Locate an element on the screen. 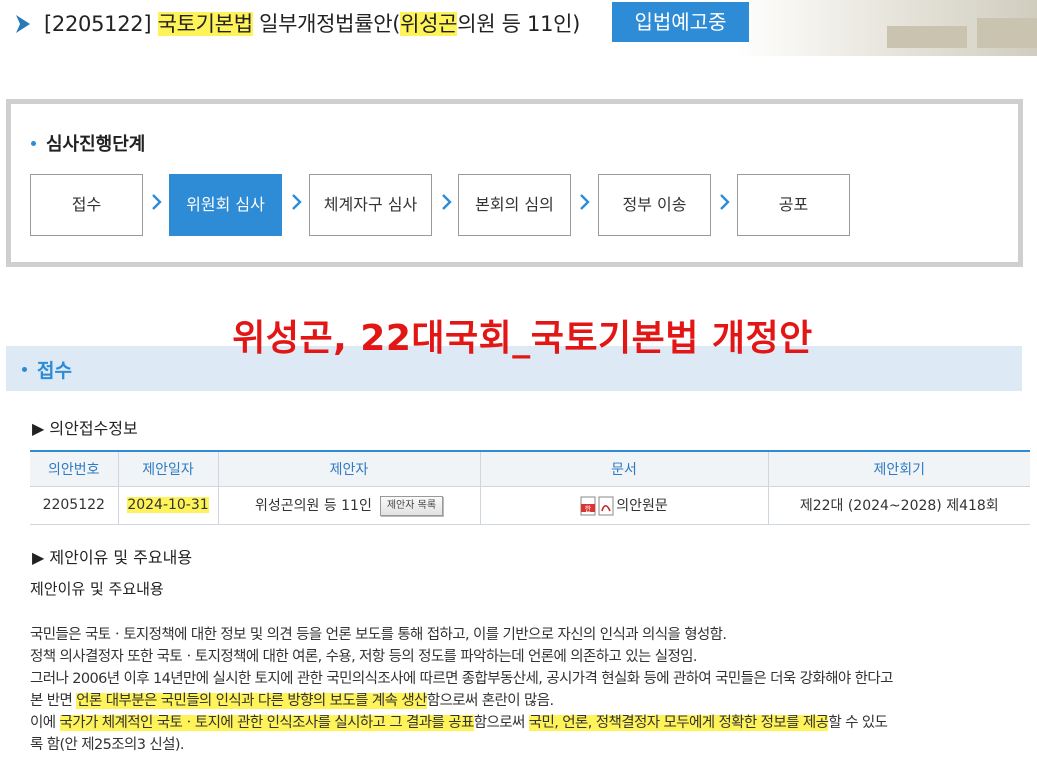 This screenshot has width=1037, height=777. stage-step-government-transfer: 정부 이송 is located at coordinates (654, 205).